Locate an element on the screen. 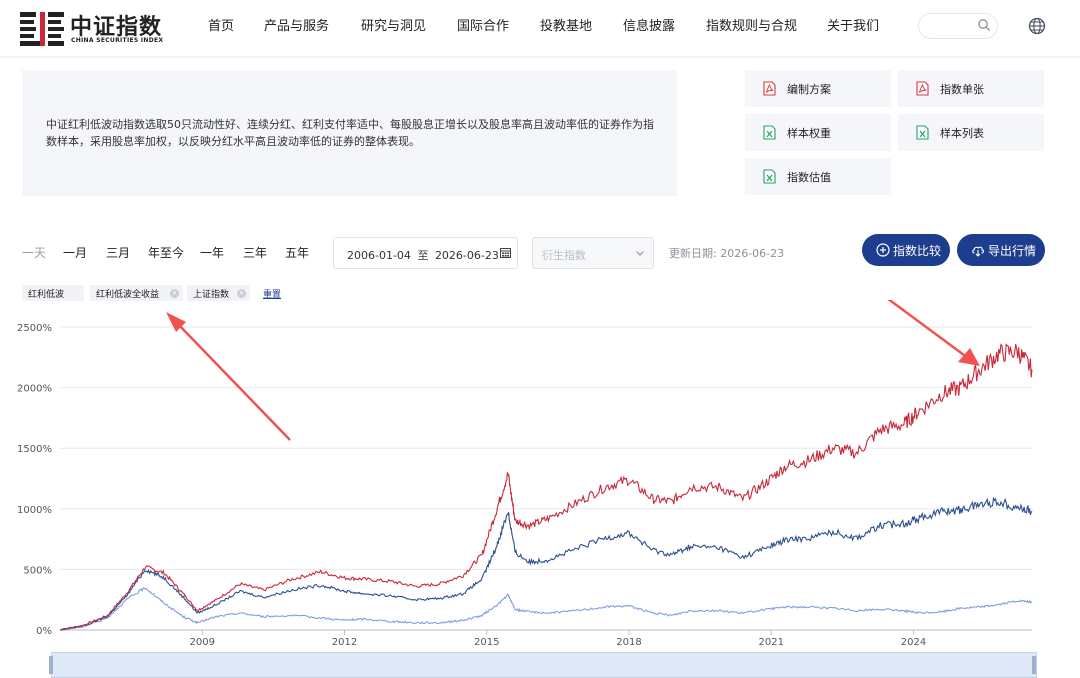  annotation-arrow-left is located at coordinates (234, 382).